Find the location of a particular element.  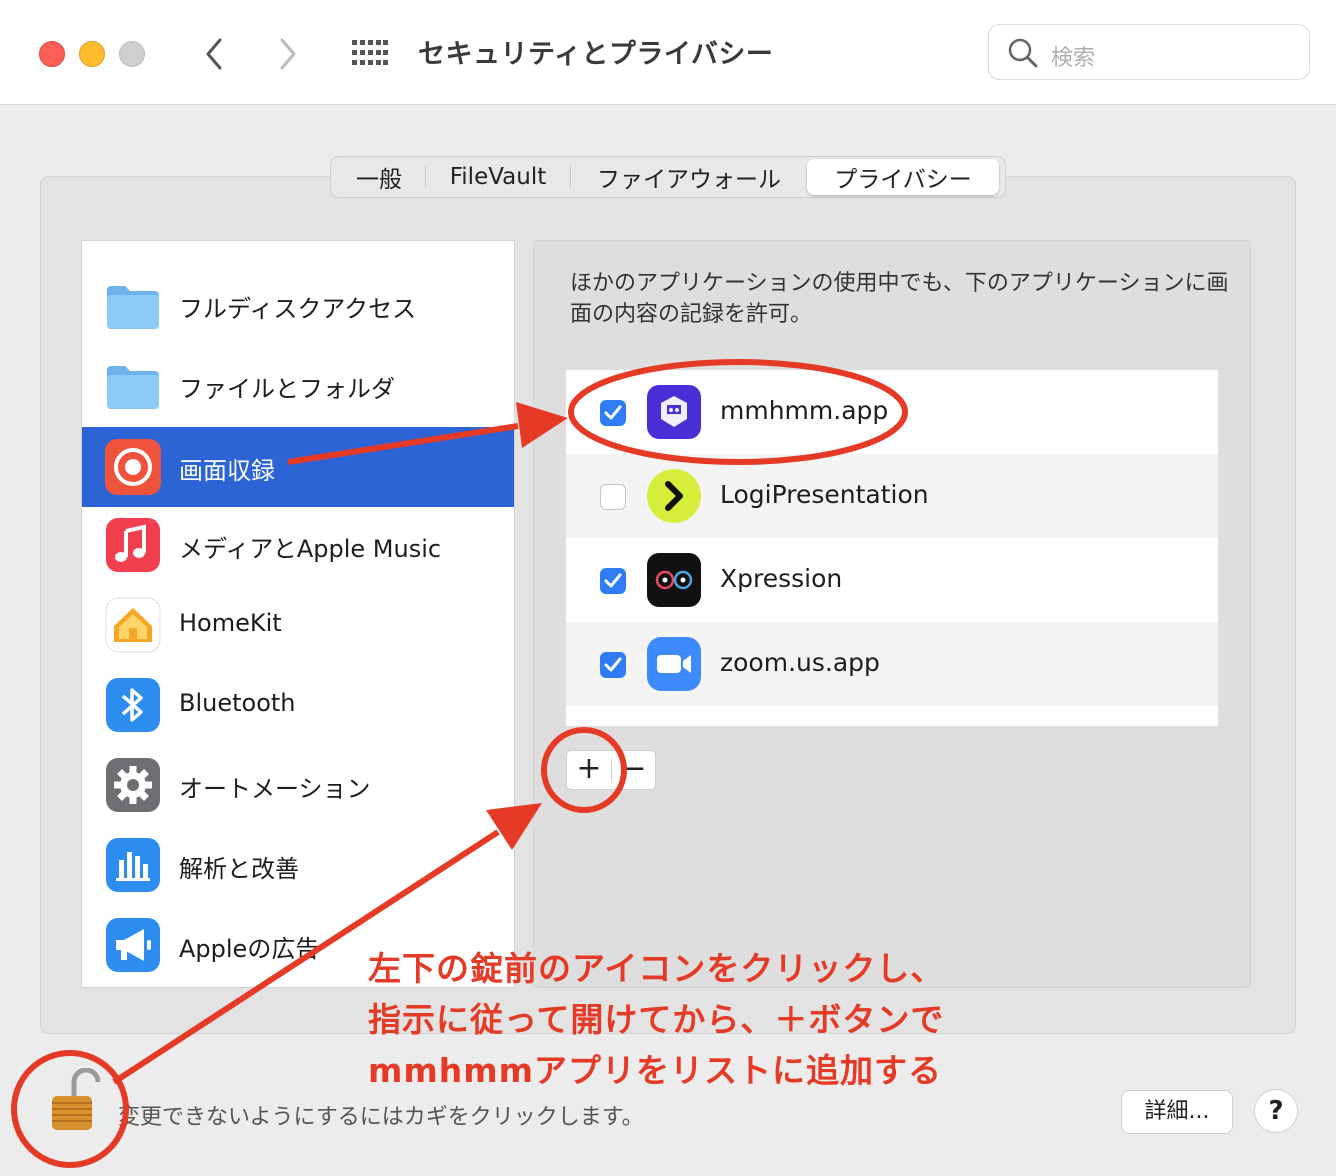

app-row-logipresentation: LogiPresentation is located at coordinates (892, 496).